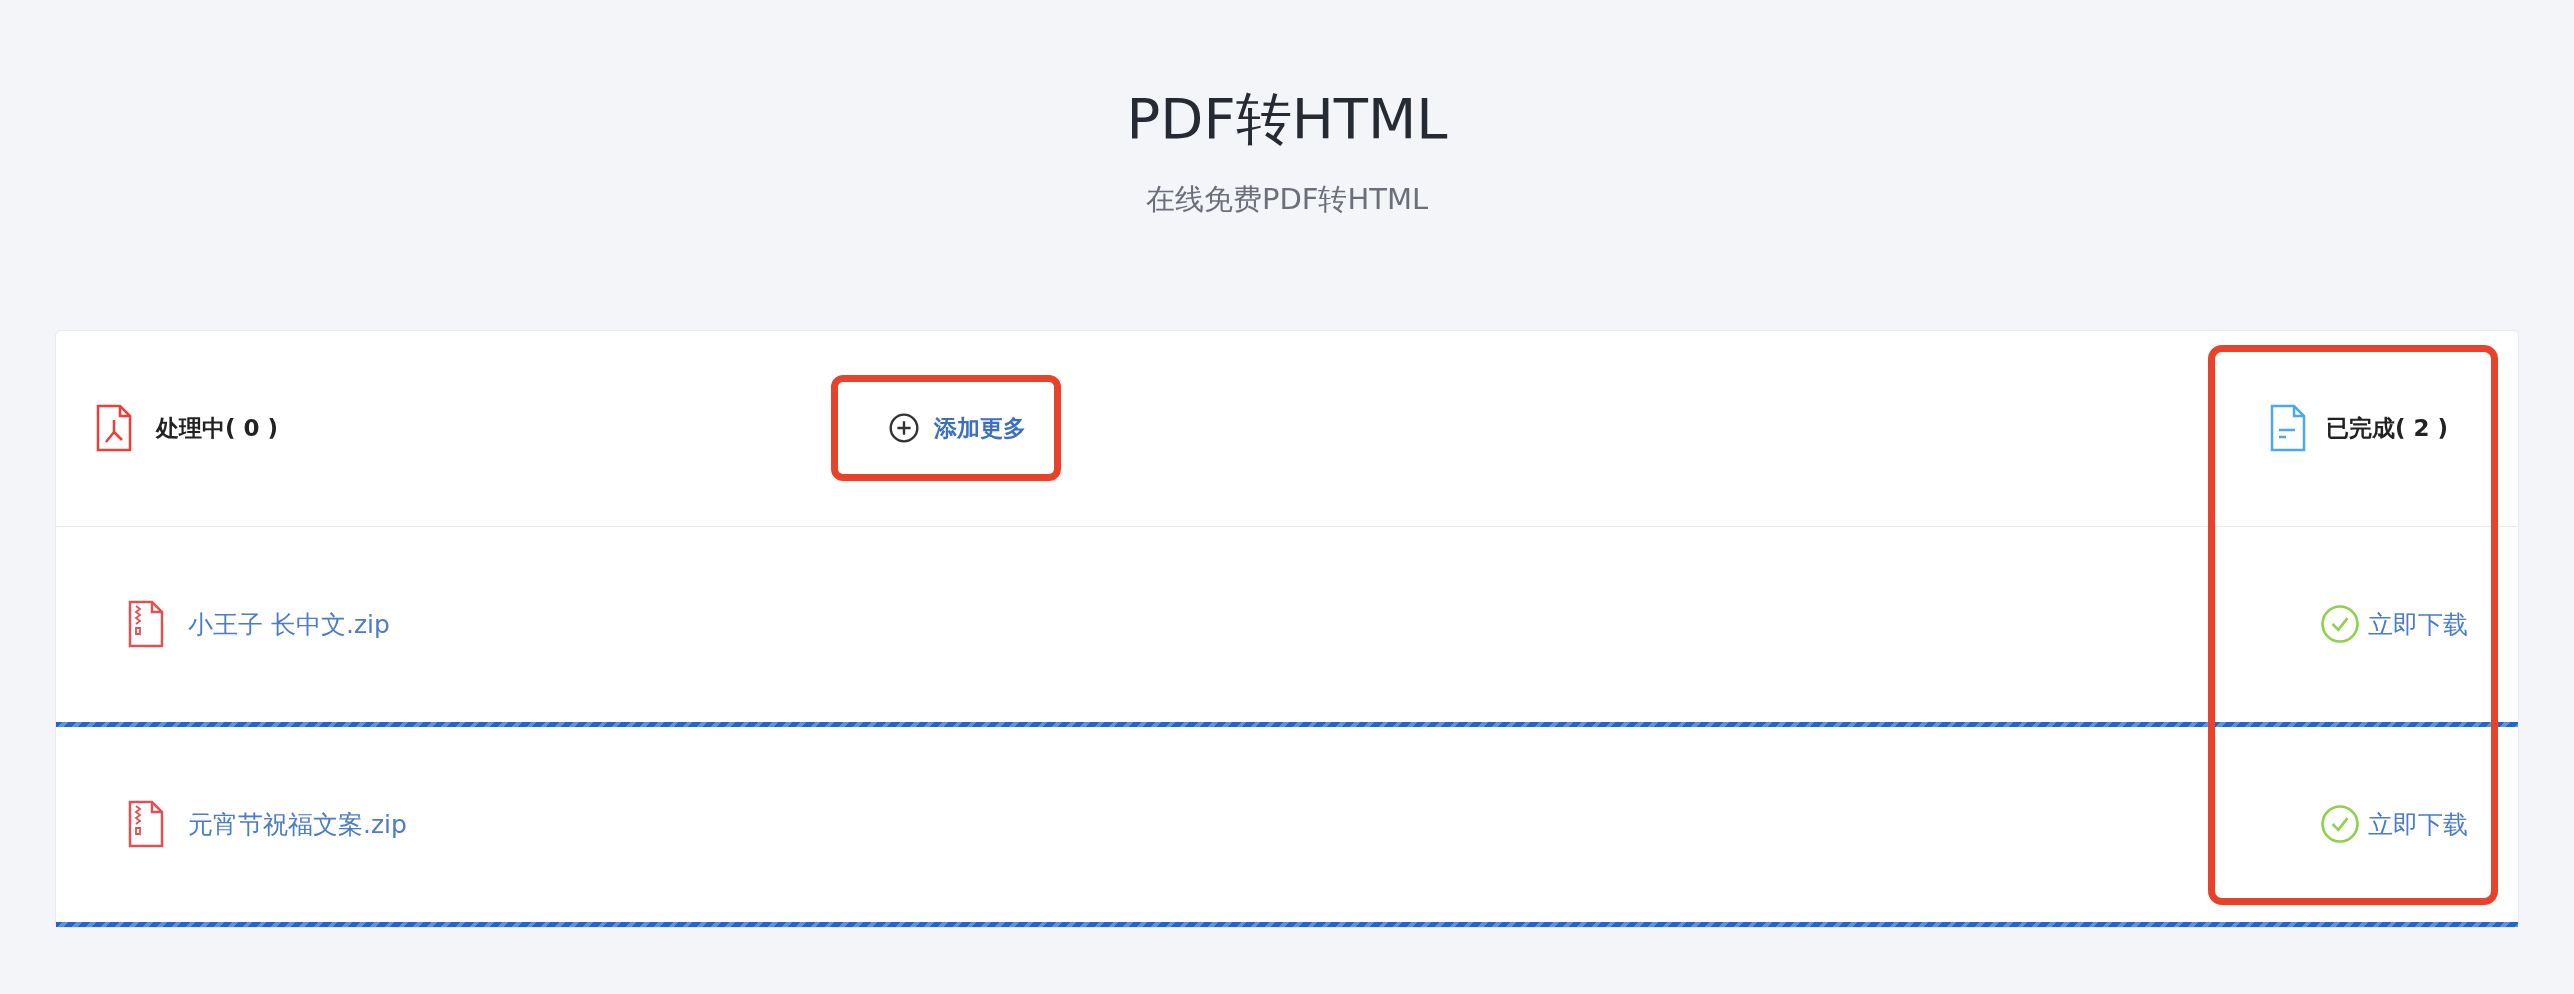  I want to click on page-title: PDF转HTML, so click(1287, 119).